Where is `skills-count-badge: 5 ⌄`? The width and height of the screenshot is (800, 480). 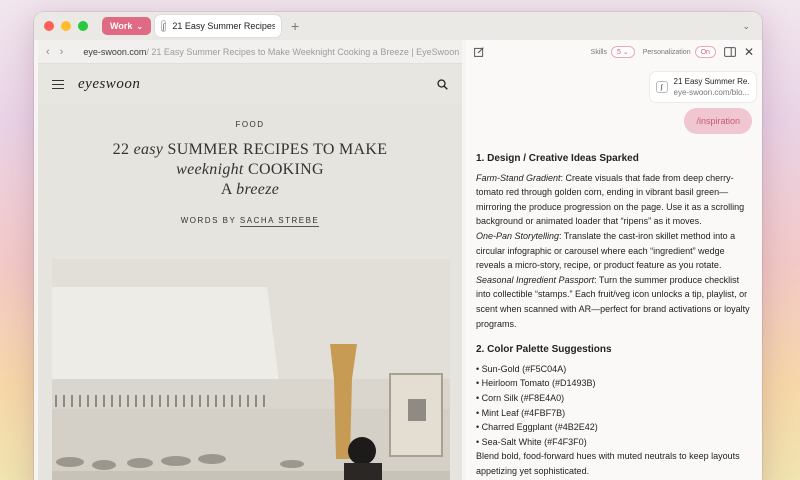
skills-count-badge: 5 ⌄ is located at coordinates (623, 52).